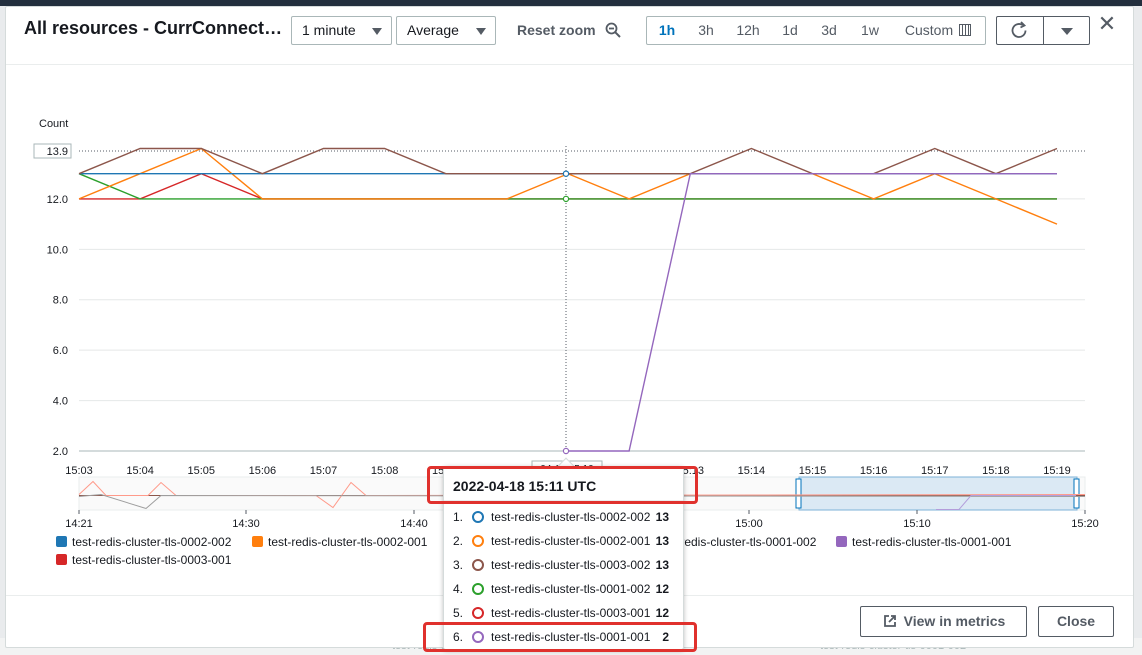 The width and height of the screenshot is (1142, 655). I want to click on tooltip-row-index: 6., so click(458, 637).